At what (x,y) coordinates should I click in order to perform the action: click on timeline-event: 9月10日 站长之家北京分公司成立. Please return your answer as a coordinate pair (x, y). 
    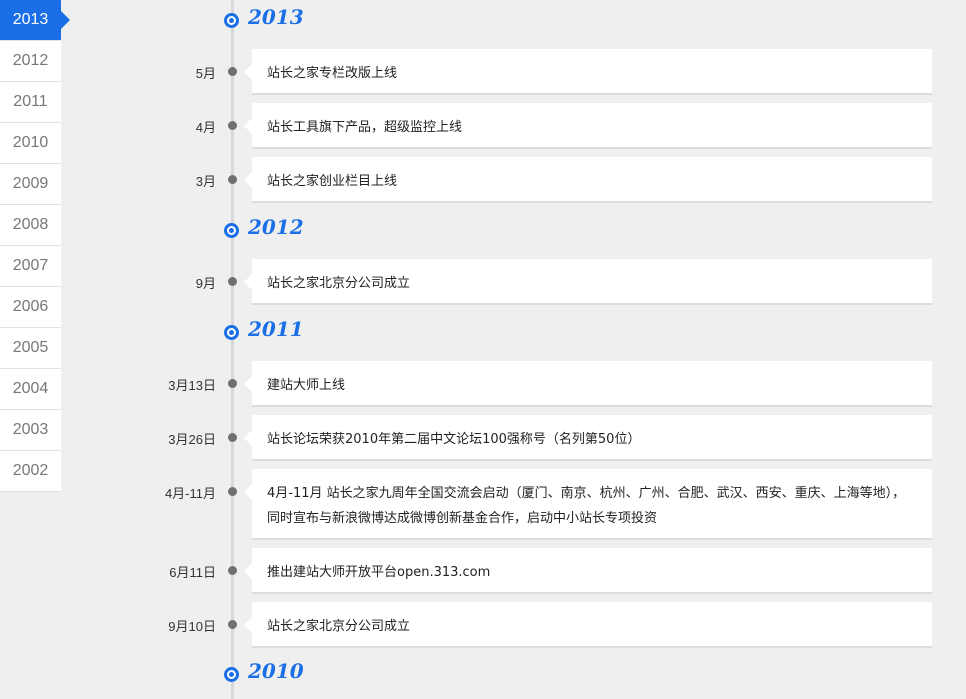
    Looking at the image, I should click on (483, 625).